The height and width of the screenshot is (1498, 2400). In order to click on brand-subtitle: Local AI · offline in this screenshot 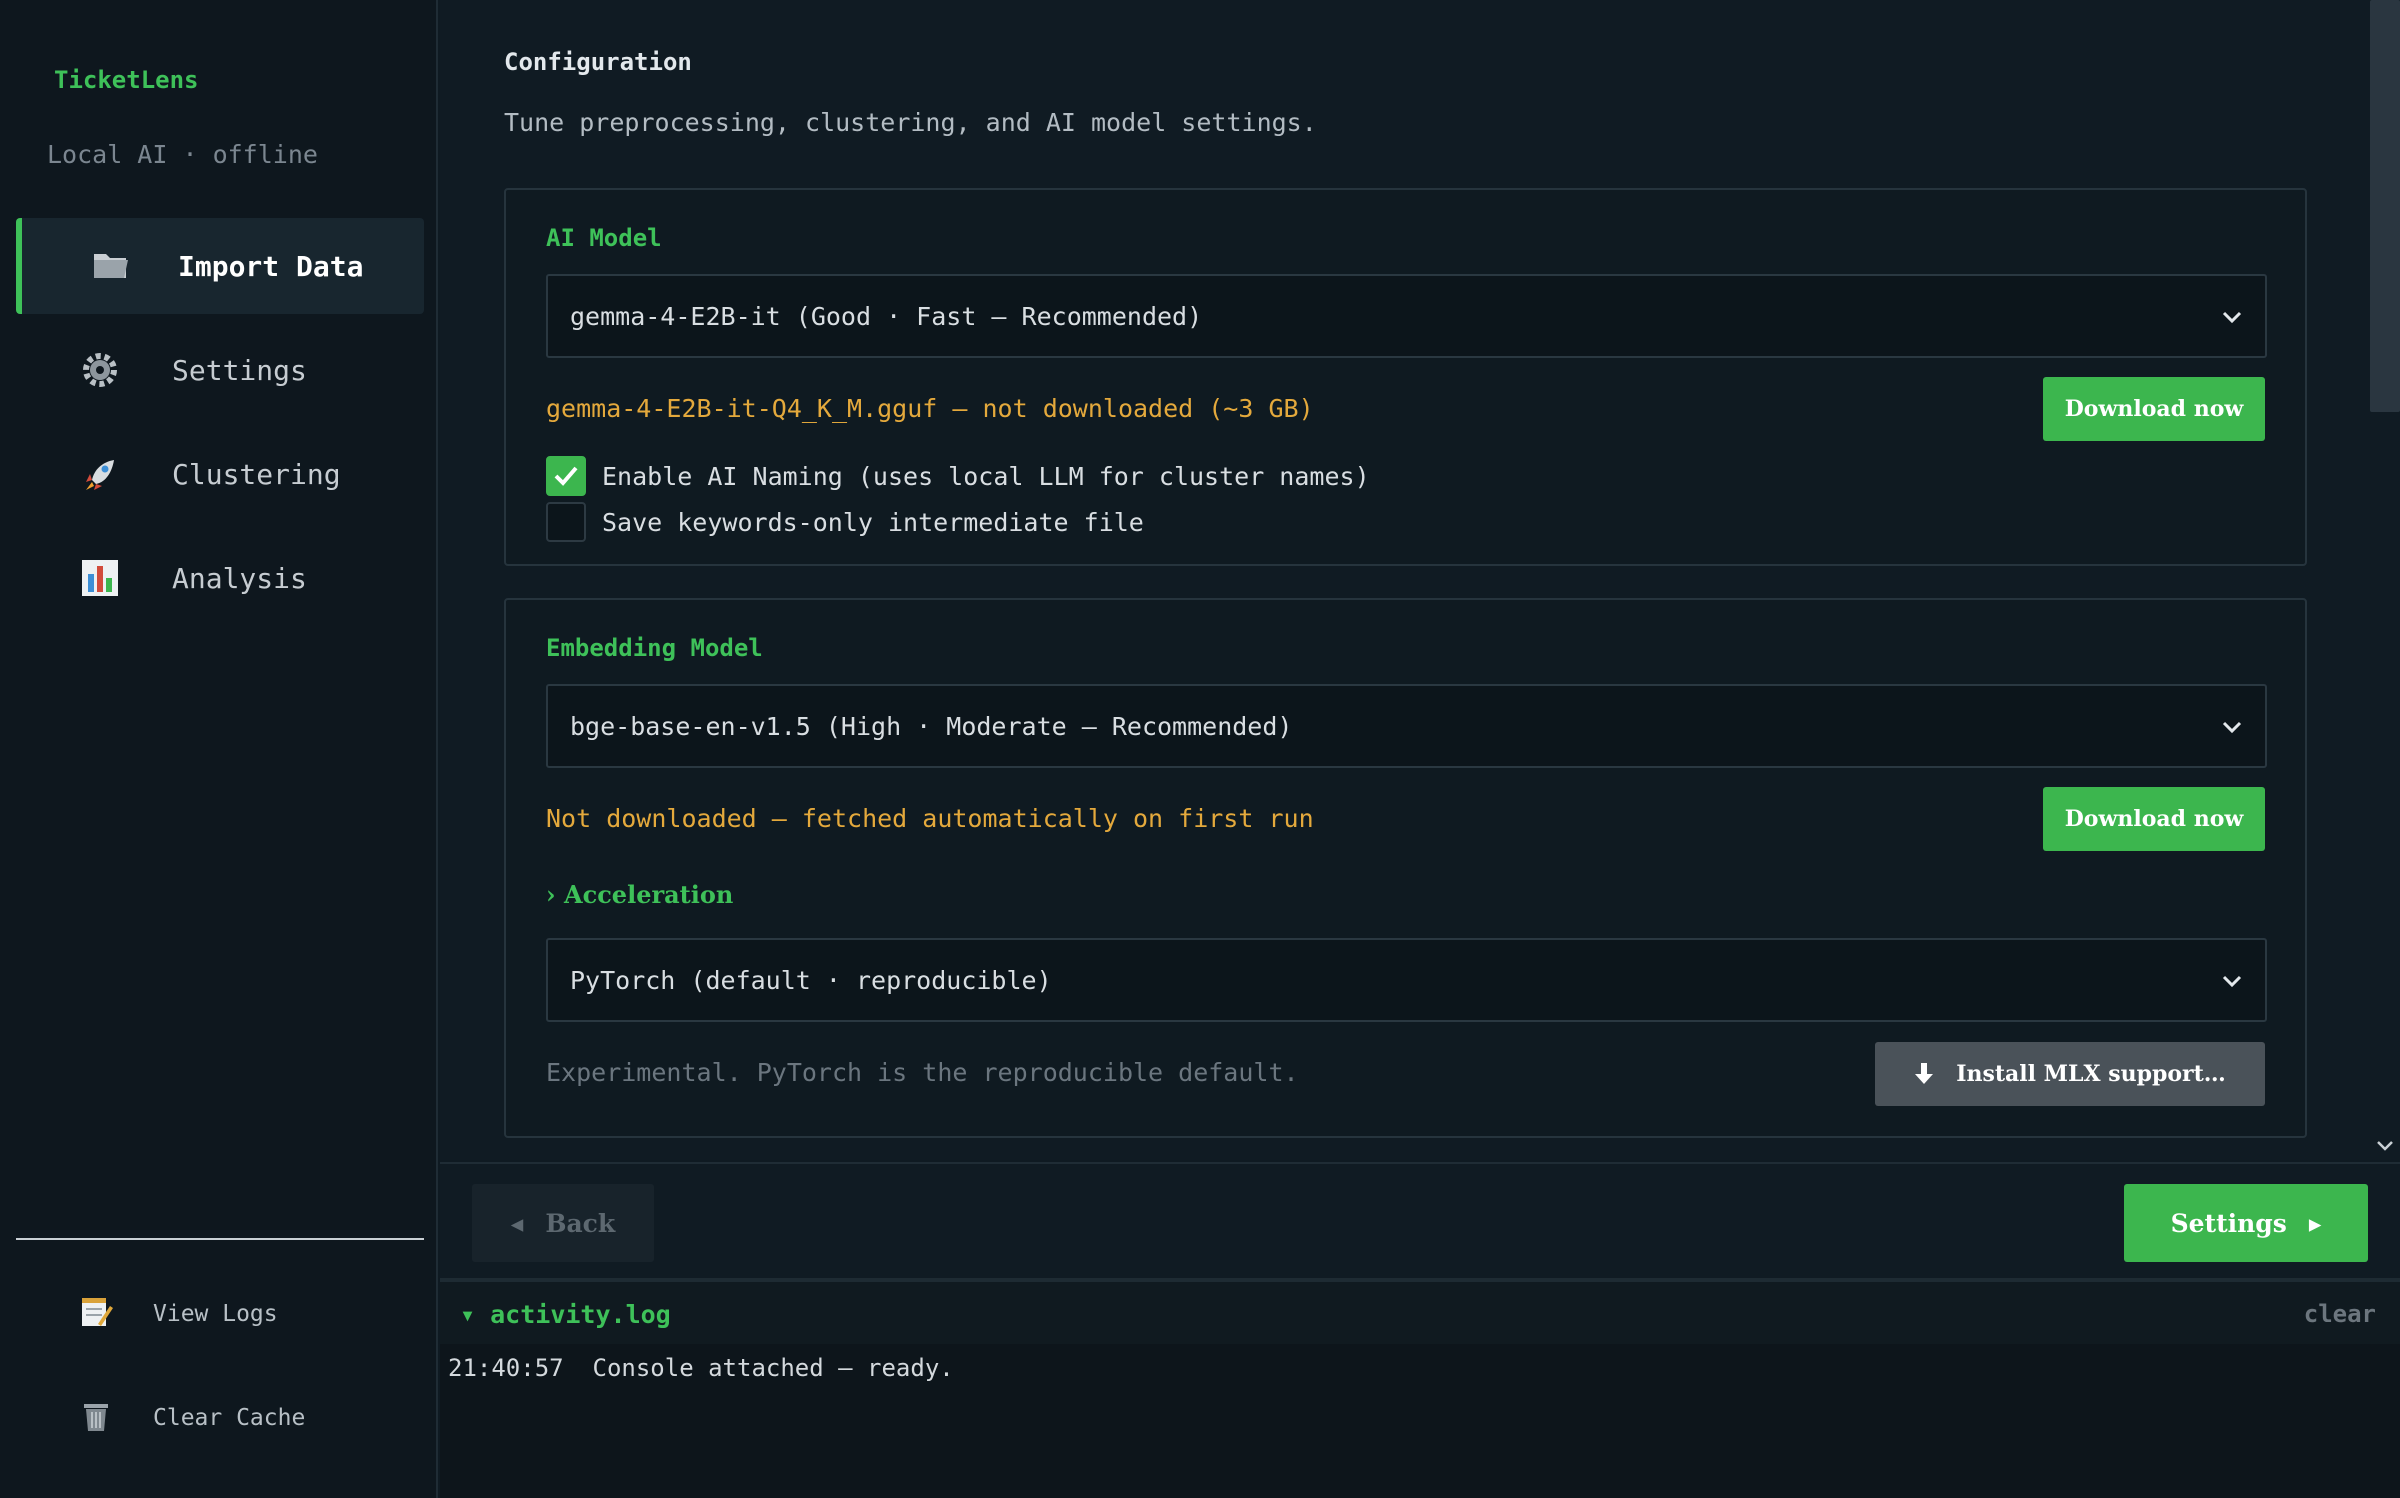, I will do `click(182, 154)`.